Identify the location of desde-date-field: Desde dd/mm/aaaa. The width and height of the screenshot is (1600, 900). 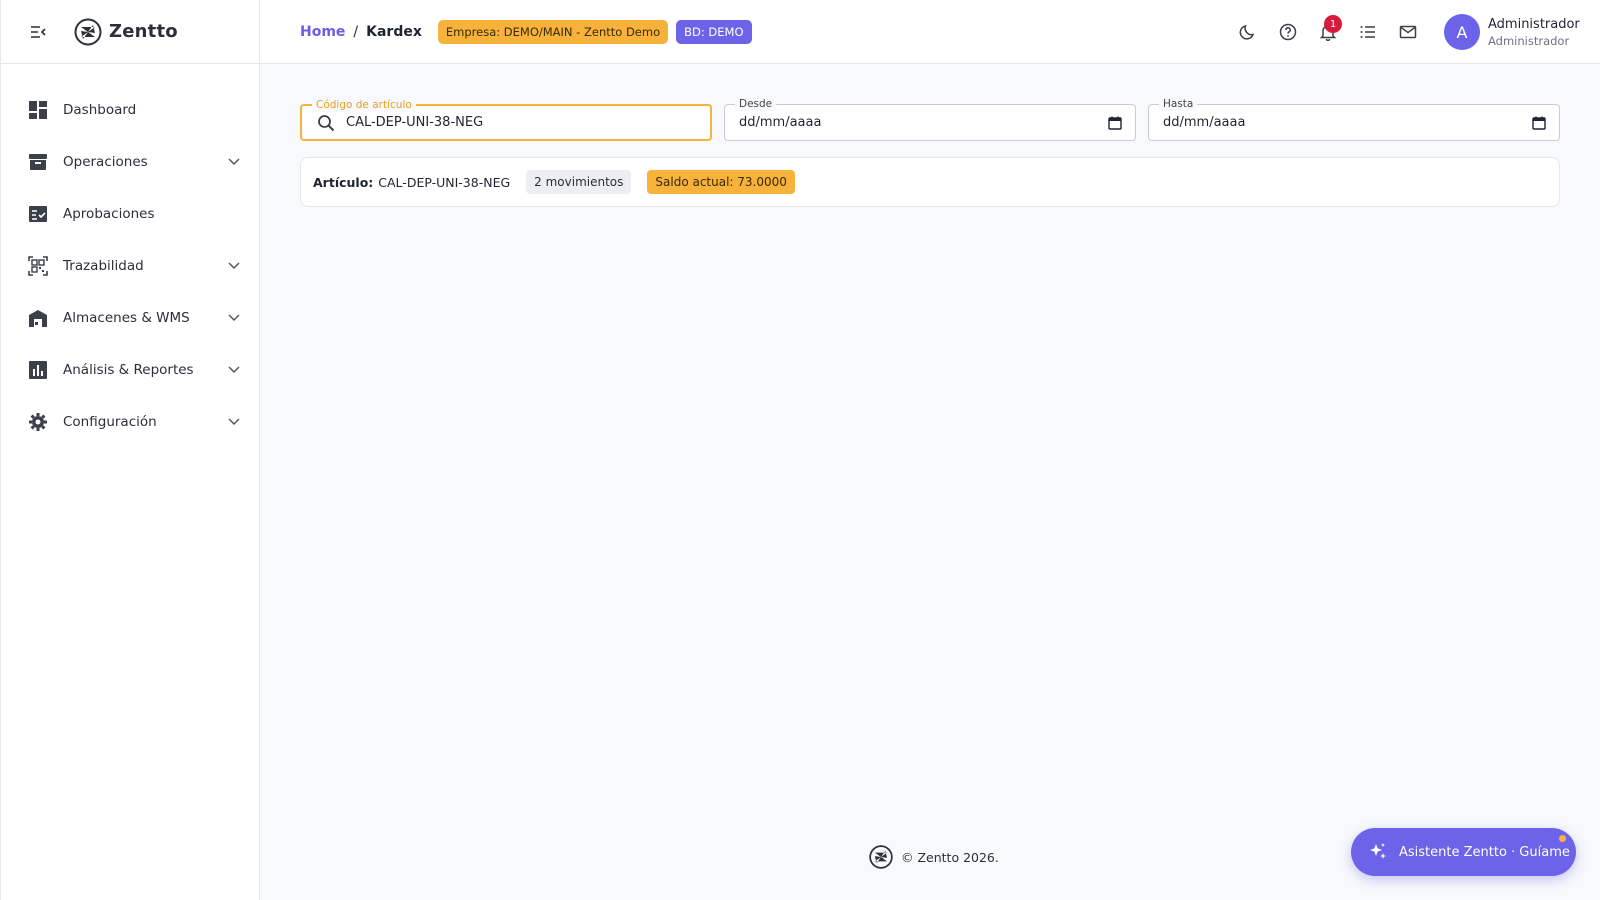
(930, 119).